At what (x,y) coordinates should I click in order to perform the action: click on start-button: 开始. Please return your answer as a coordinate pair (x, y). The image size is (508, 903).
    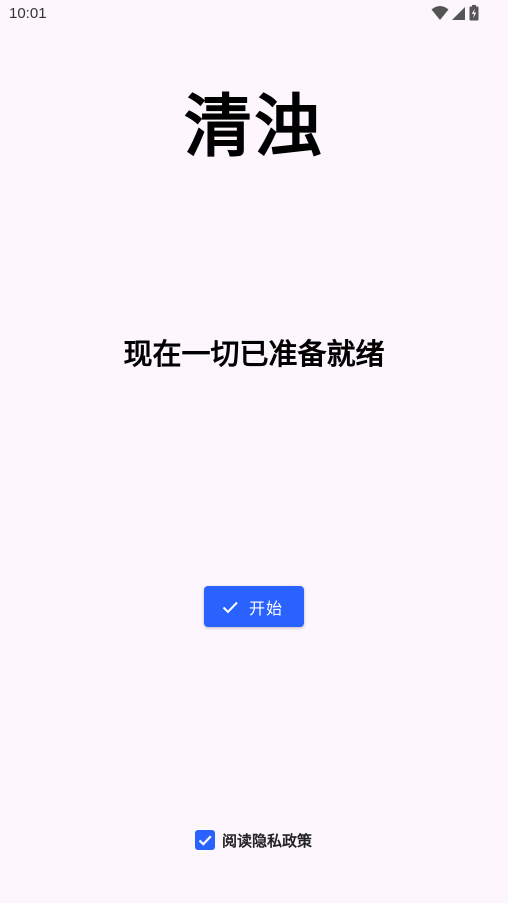
    Looking at the image, I should click on (254, 606).